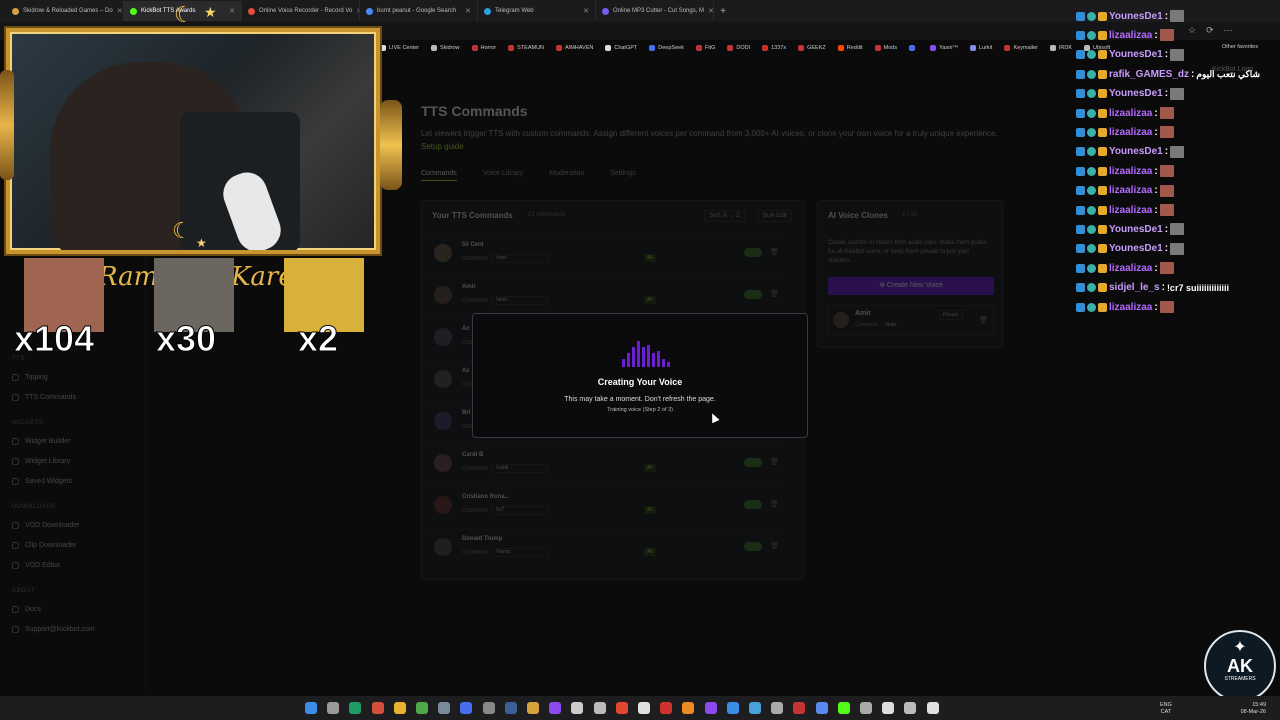 The width and height of the screenshot is (1280, 720). What do you see at coordinates (1149, 74) in the screenshot?
I see `chat-username: rafik_GAMES_dz` at bounding box center [1149, 74].